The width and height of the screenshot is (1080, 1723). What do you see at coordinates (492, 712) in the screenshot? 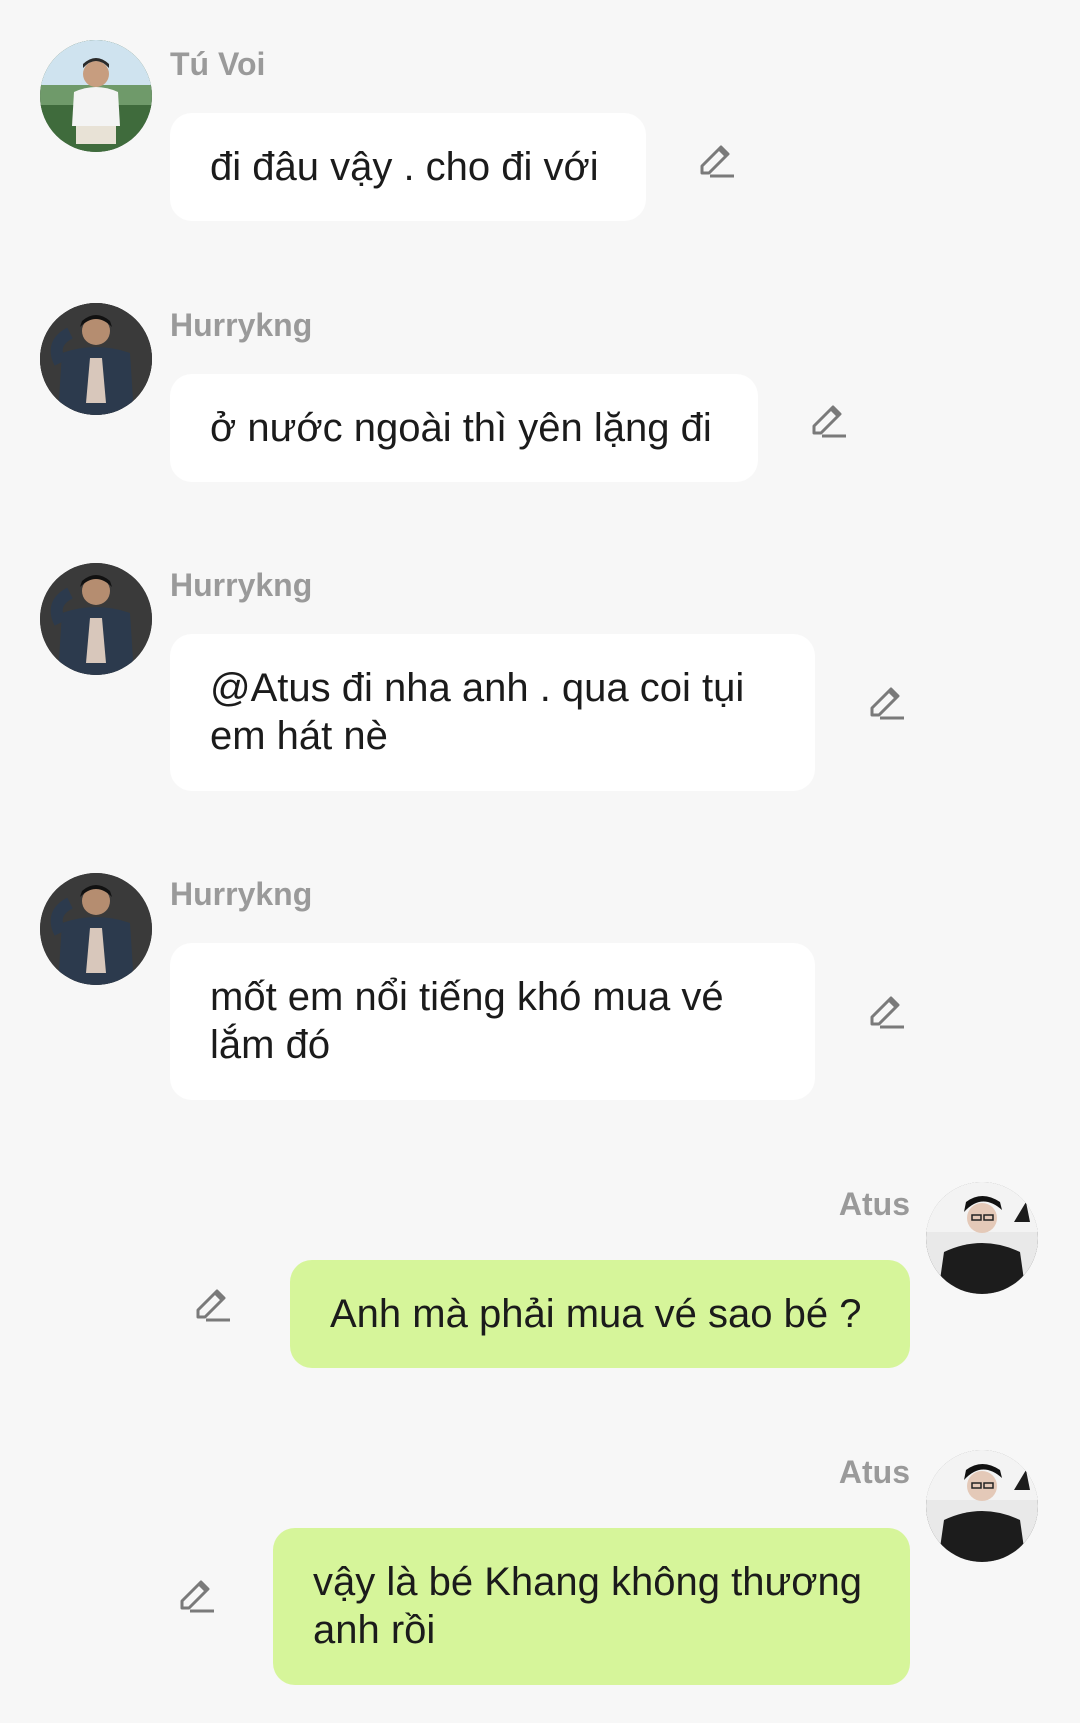
I see `message-bubble: @Atus đi nha anh . qua coi tụi em hát nè` at bounding box center [492, 712].